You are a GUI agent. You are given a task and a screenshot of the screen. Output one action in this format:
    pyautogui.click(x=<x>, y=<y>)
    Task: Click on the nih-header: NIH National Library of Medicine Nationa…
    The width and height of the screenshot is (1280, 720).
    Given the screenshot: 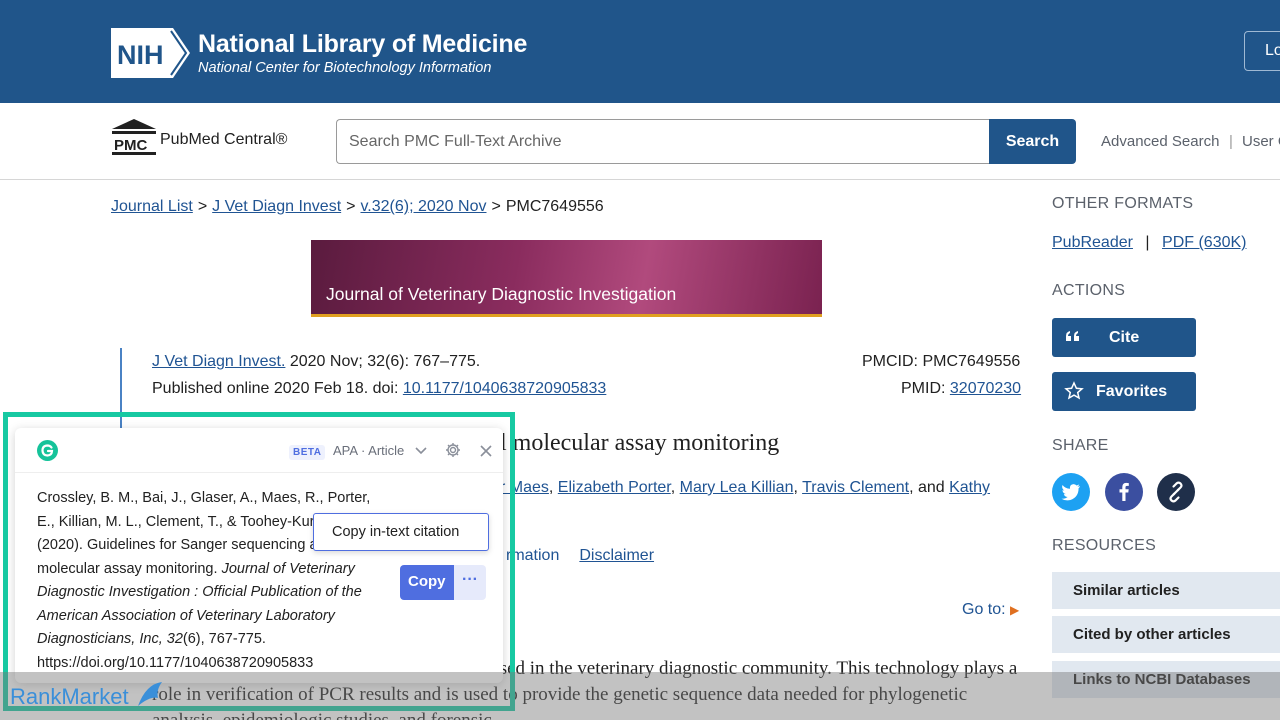 What is the action you would take?
    pyautogui.click(x=640, y=51)
    